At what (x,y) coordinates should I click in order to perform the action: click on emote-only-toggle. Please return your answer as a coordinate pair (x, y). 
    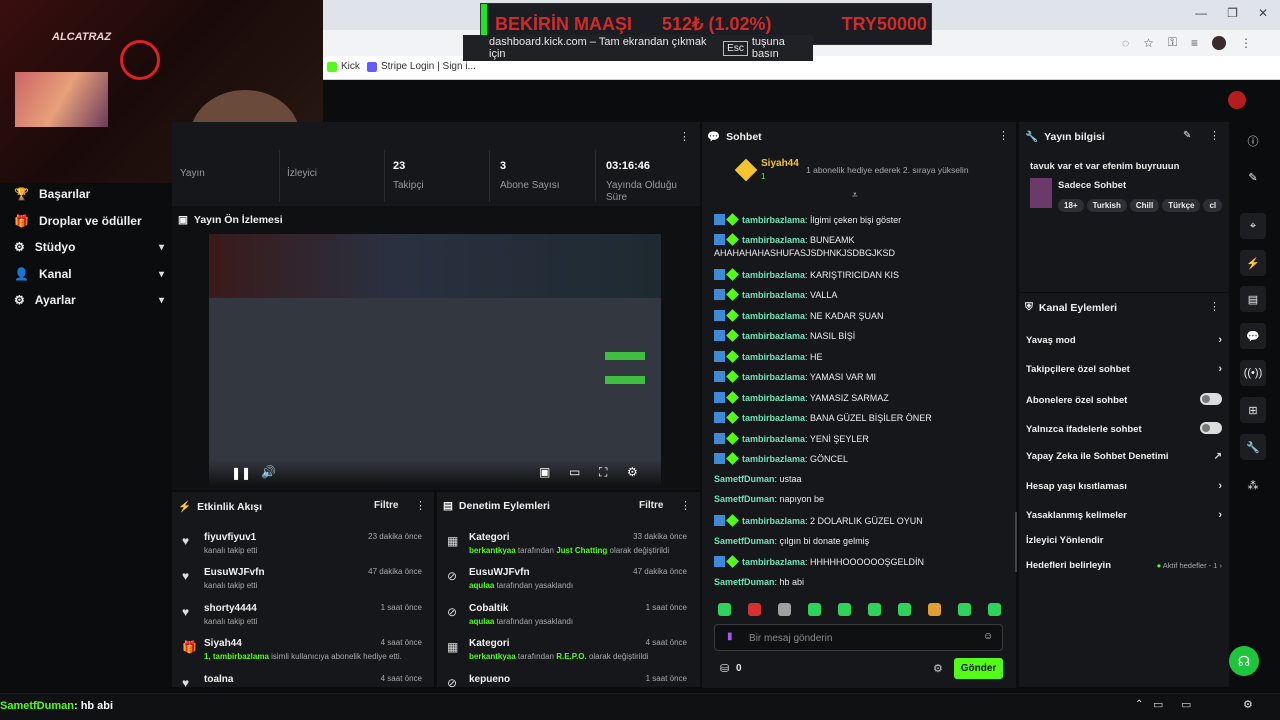
    Looking at the image, I should click on (1211, 428).